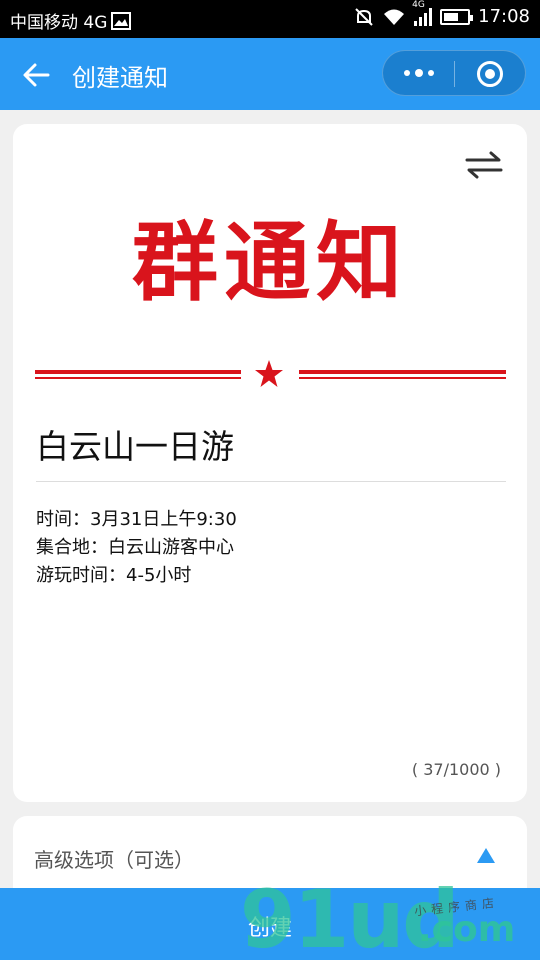 This screenshot has height=960, width=540. What do you see at coordinates (467, 929) in the screenshot?
I see `watermark-suffix: .com` at bounding box center [467, 929].